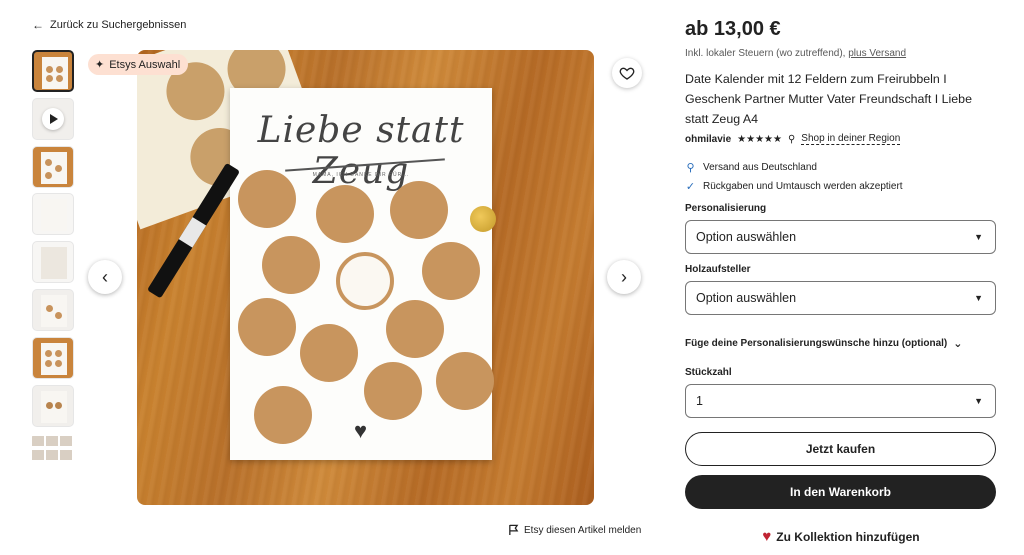 Image resolution: width=1024 pixels, height=555 pixels. I want to click on arrow-left-icon: ←, so click(38, 25).